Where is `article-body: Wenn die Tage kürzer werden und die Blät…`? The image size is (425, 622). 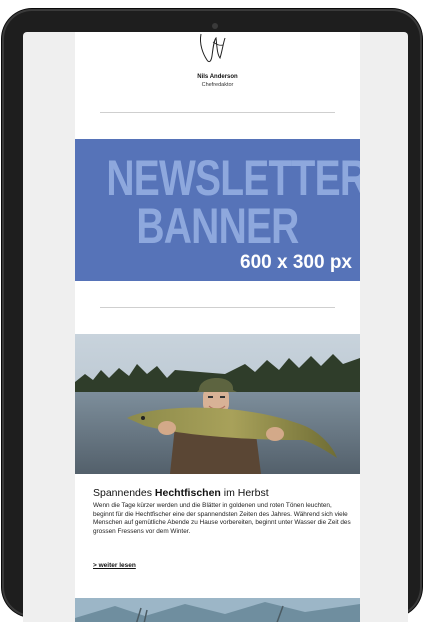 article-body: Wenn die Tage kürzer werden und die Blät… is located at coordinates (222, 518).